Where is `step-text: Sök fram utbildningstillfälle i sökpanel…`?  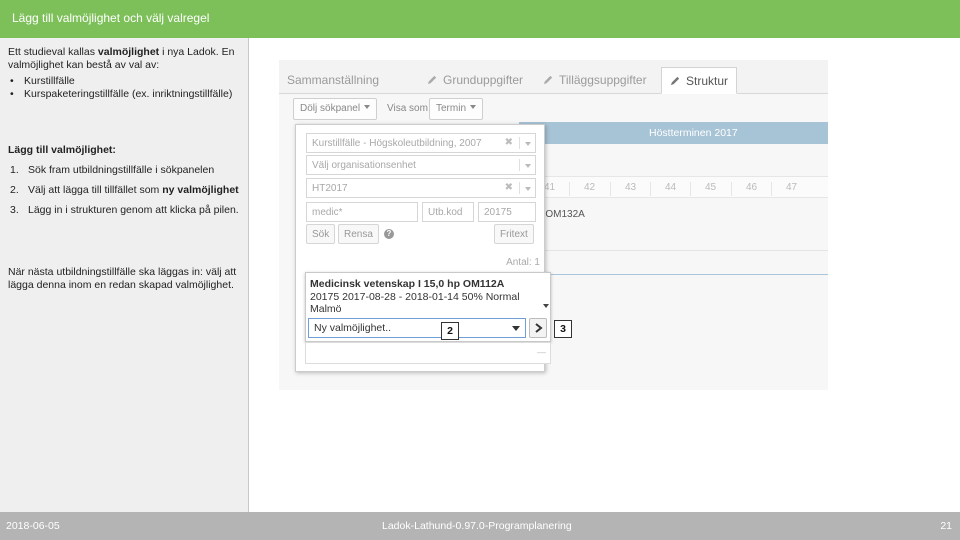 step-text: Sök fram utbildningstillfälle i sökpanel… is located at coordinates (121, 170).